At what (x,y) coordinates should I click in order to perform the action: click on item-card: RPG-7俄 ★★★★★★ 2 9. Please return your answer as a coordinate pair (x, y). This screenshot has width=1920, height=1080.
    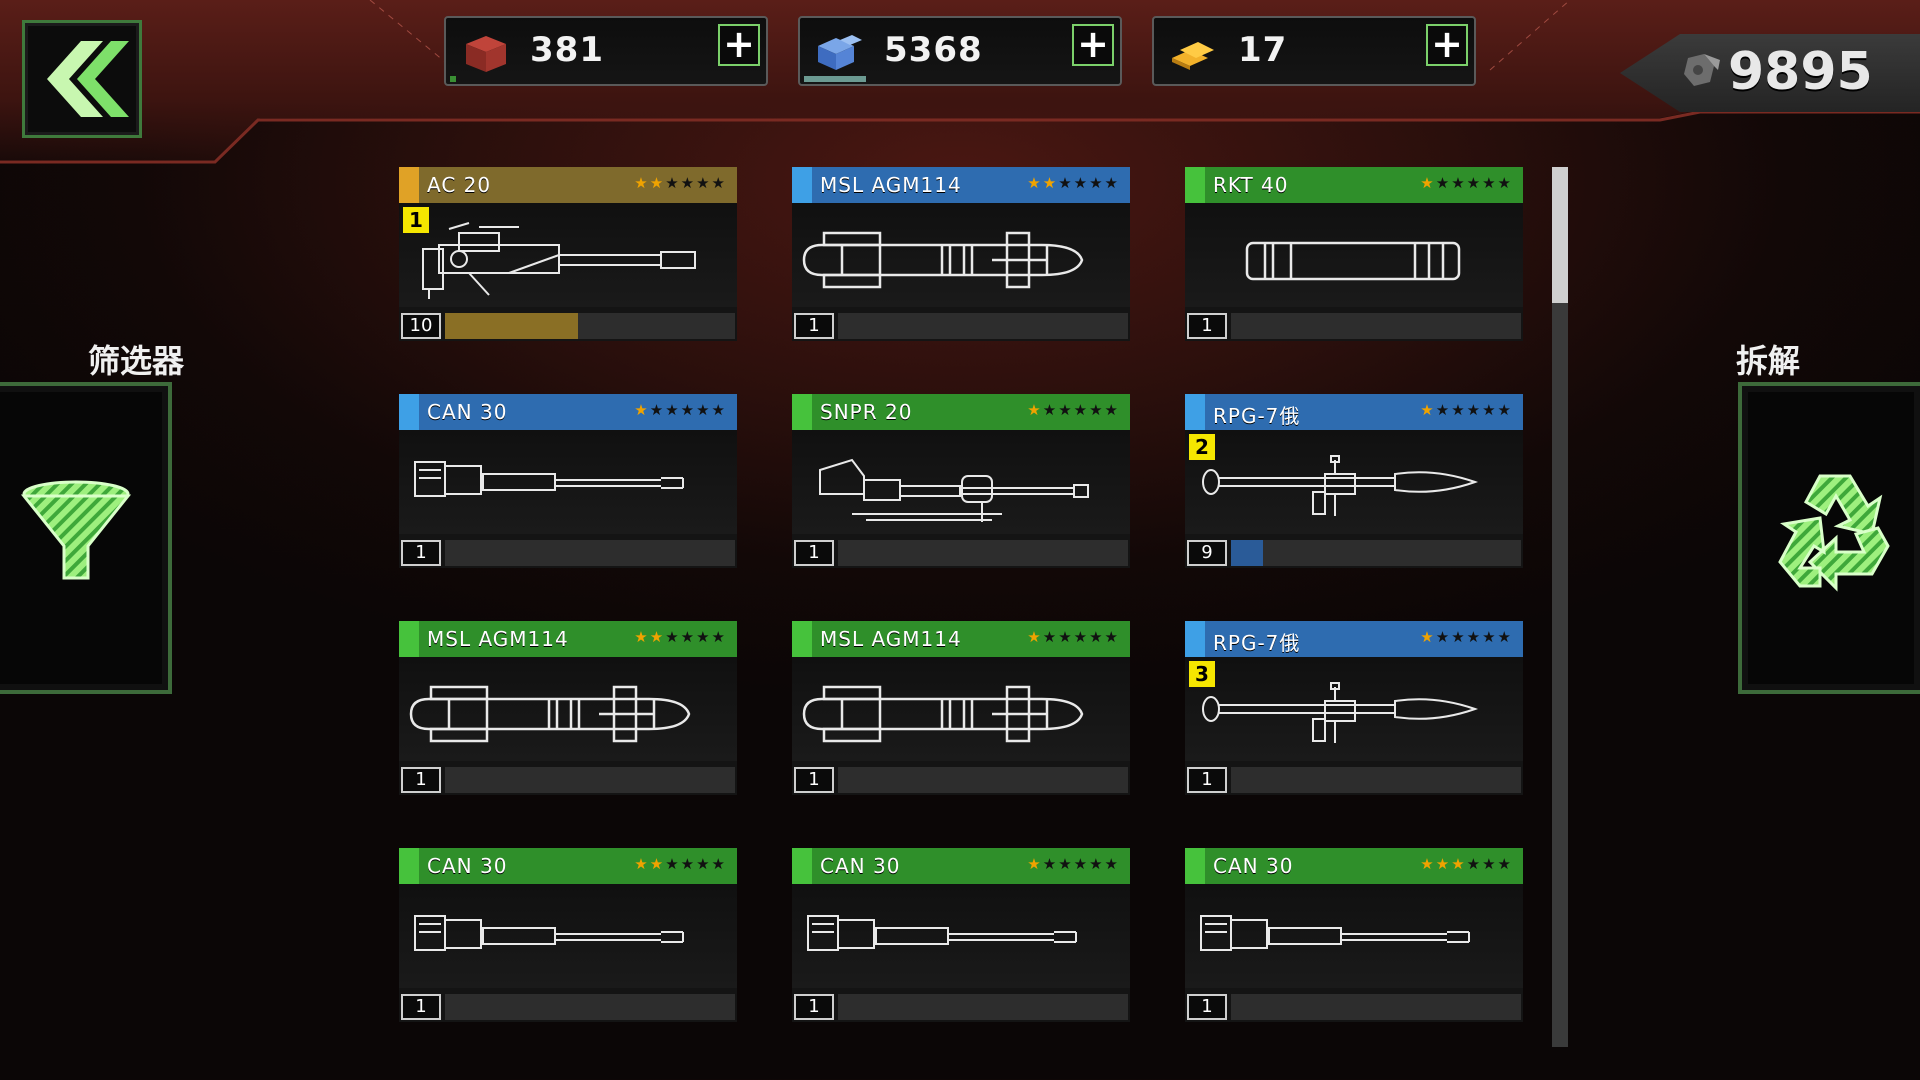
    Looking at the image, I should click on (1354, 481).